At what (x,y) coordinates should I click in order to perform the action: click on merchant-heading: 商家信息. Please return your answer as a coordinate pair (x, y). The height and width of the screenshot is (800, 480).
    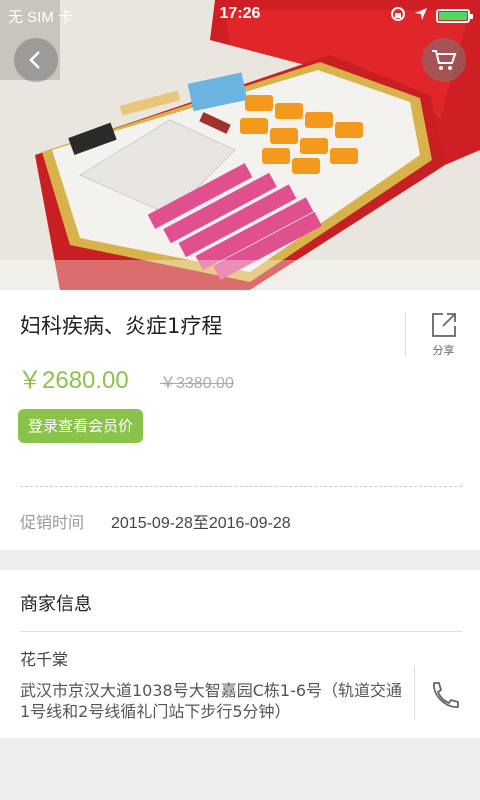
    Looking at the image, I should click on (56, 604).